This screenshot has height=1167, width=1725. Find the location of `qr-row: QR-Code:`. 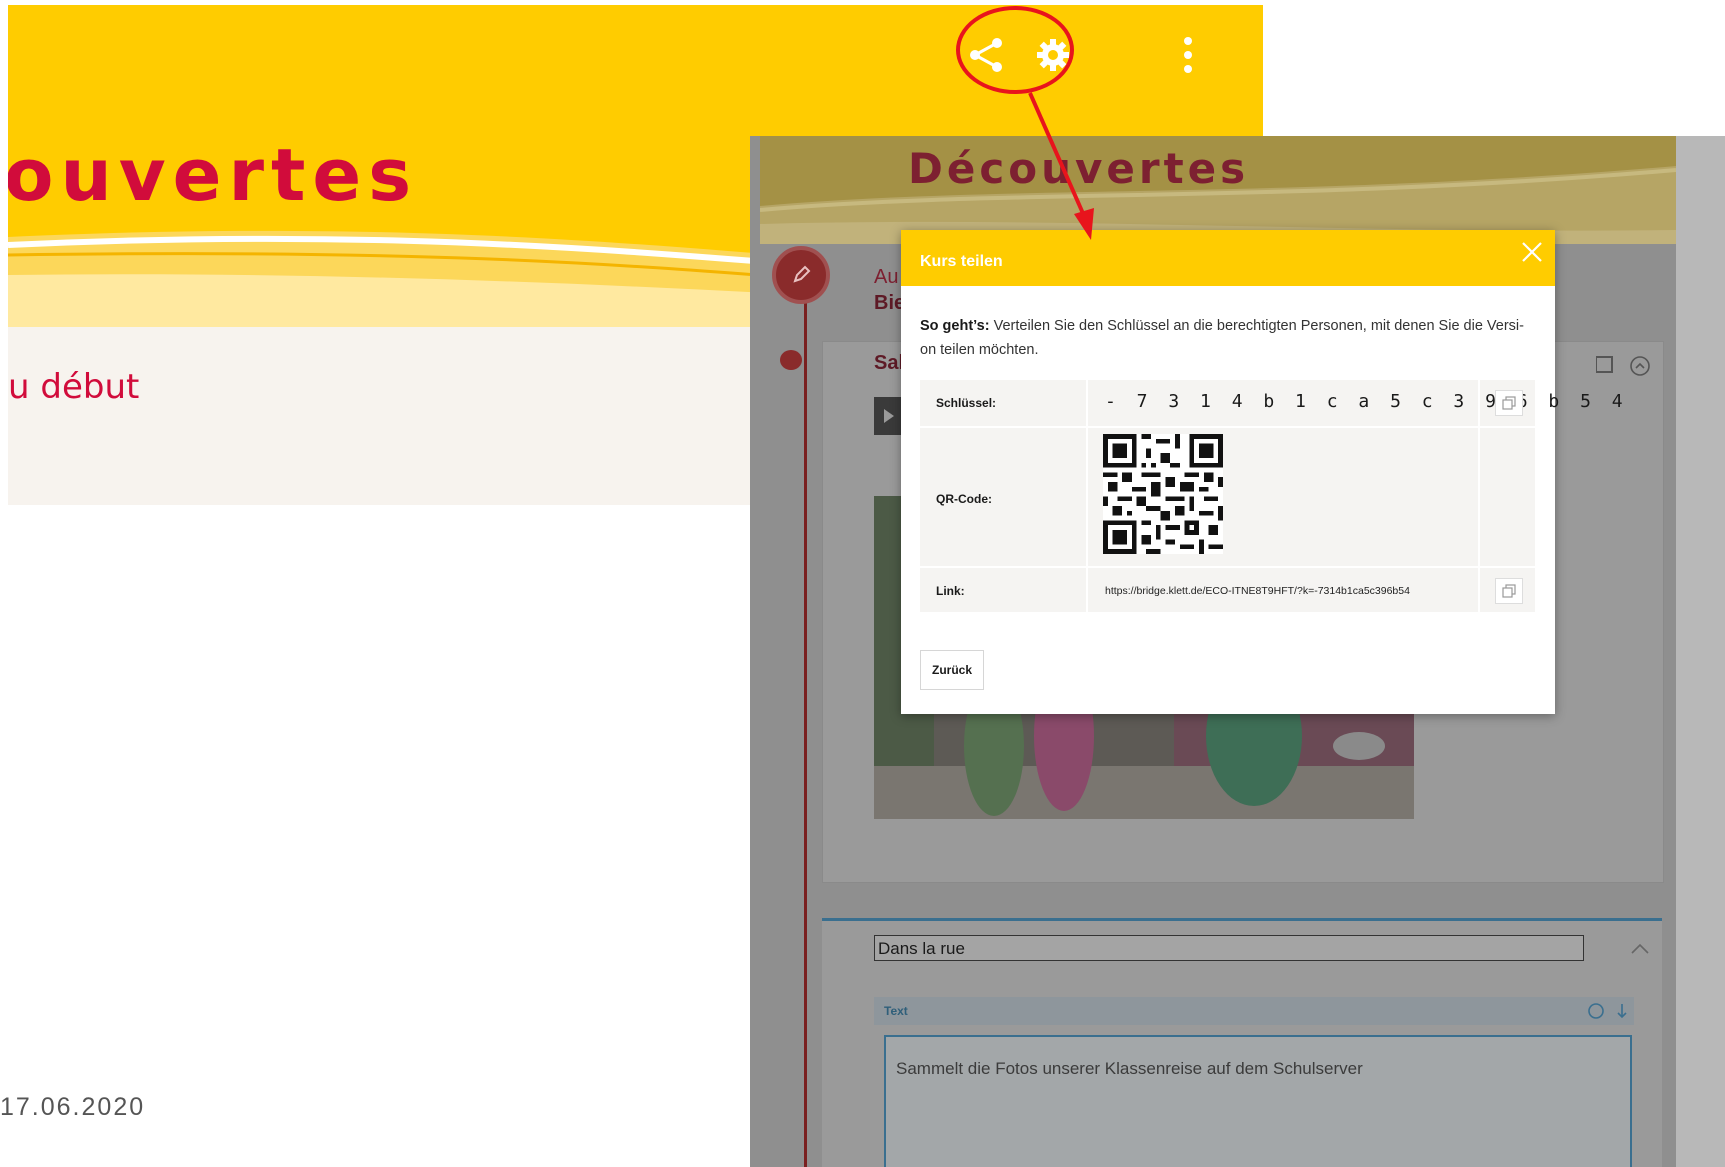

qr-row: QR-Code: is located at coordinates (1227, 497).